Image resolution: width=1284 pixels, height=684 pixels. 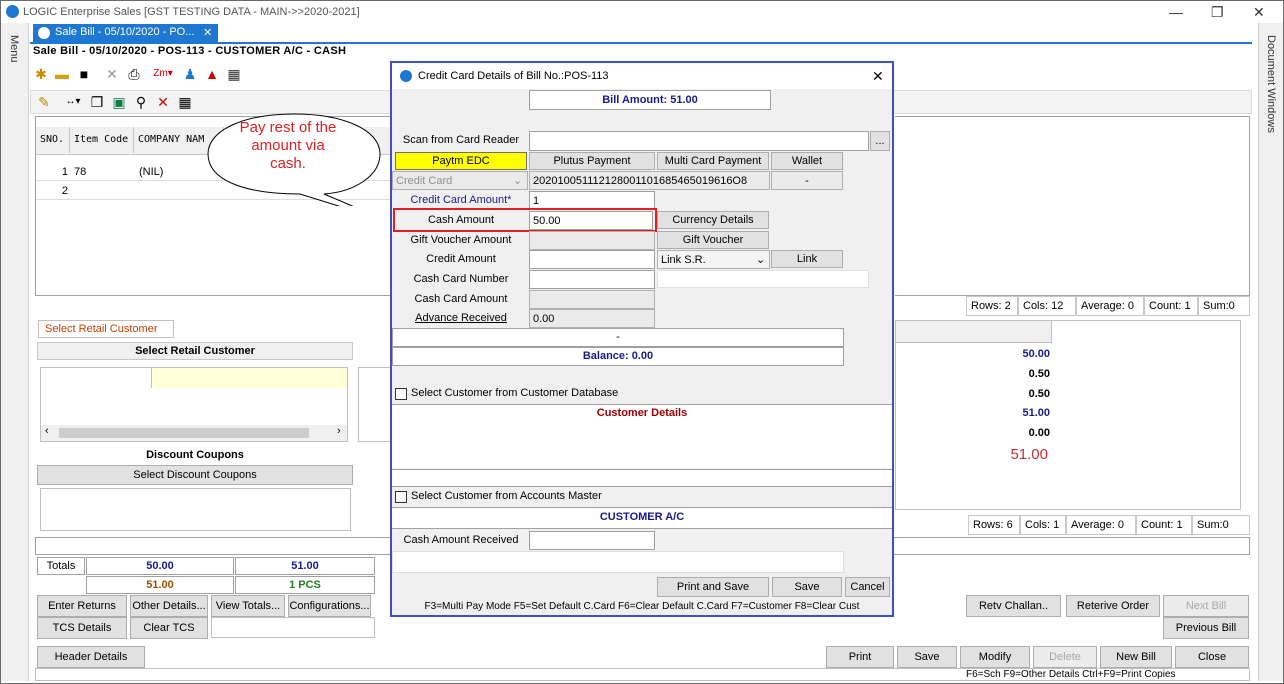 I want to click on document-windows-strip: Document Windows, so click(x=1270, y=352).